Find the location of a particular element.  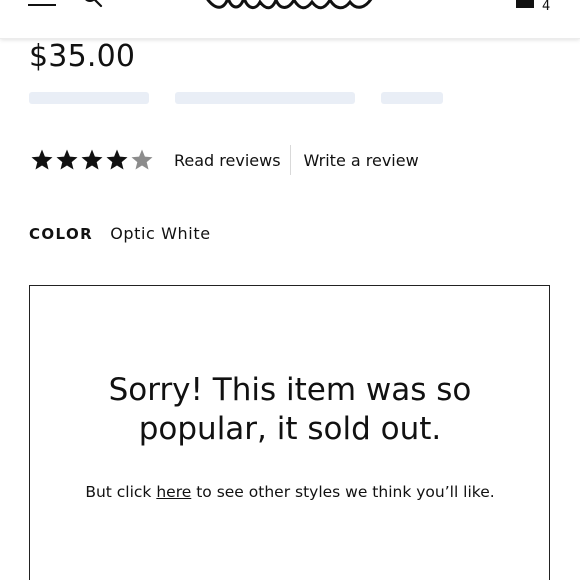

color-selection: COLOR Optic White is located at coordinates (120, 234).